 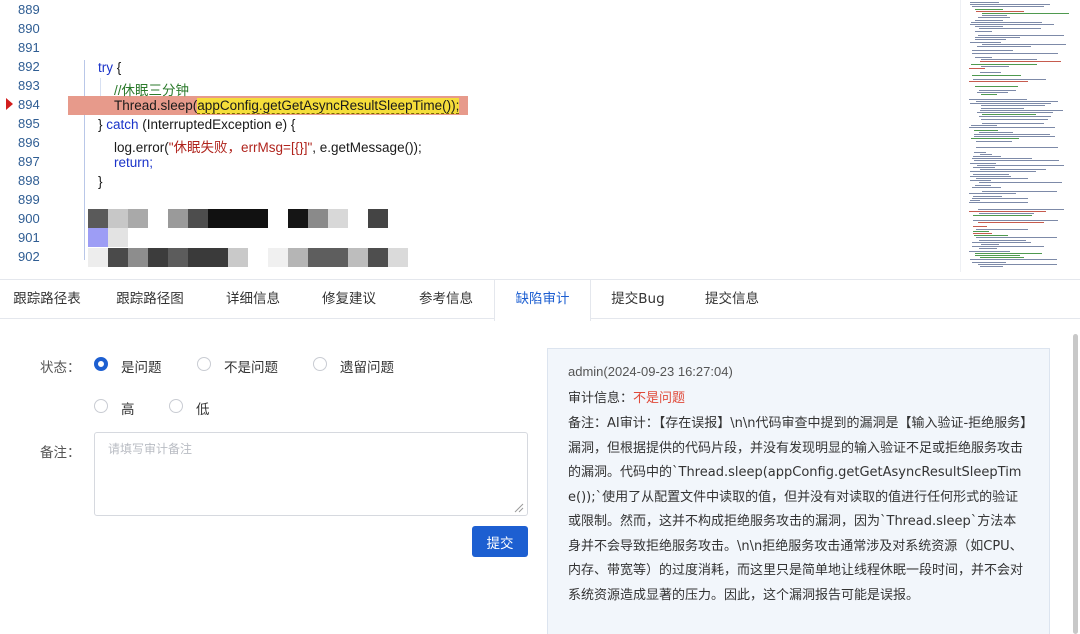 I want to click on breakpoint-marker-icon, so click(x=9, y=104).